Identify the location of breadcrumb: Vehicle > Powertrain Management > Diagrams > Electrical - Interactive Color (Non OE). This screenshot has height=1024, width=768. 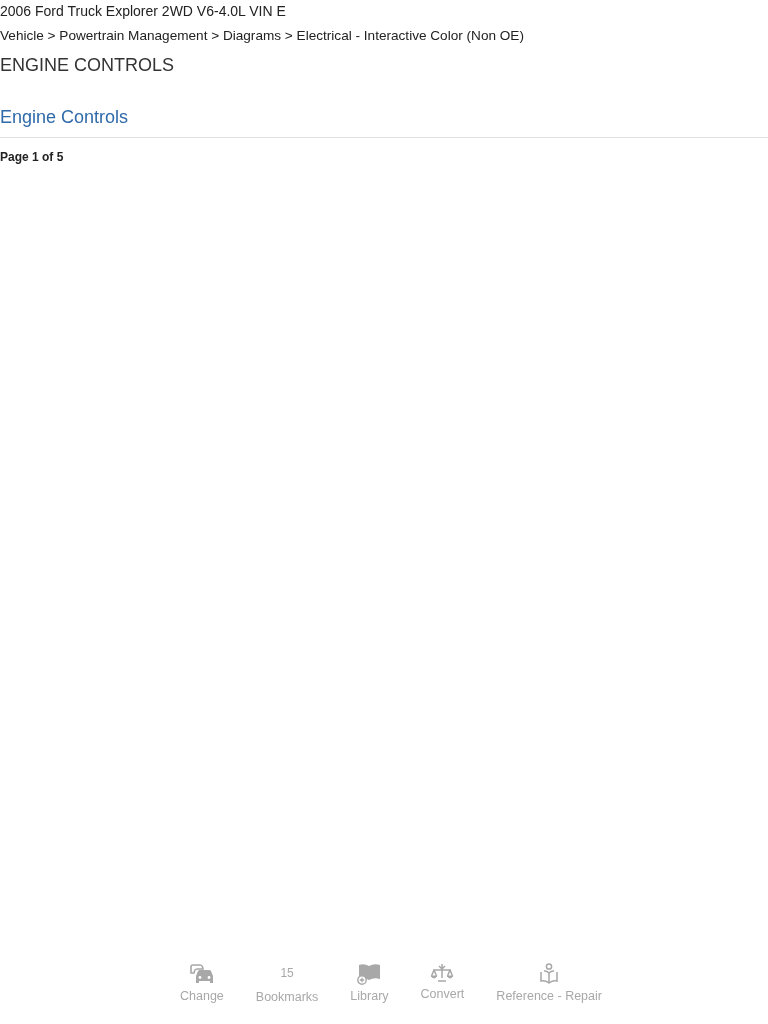
(262, 36).